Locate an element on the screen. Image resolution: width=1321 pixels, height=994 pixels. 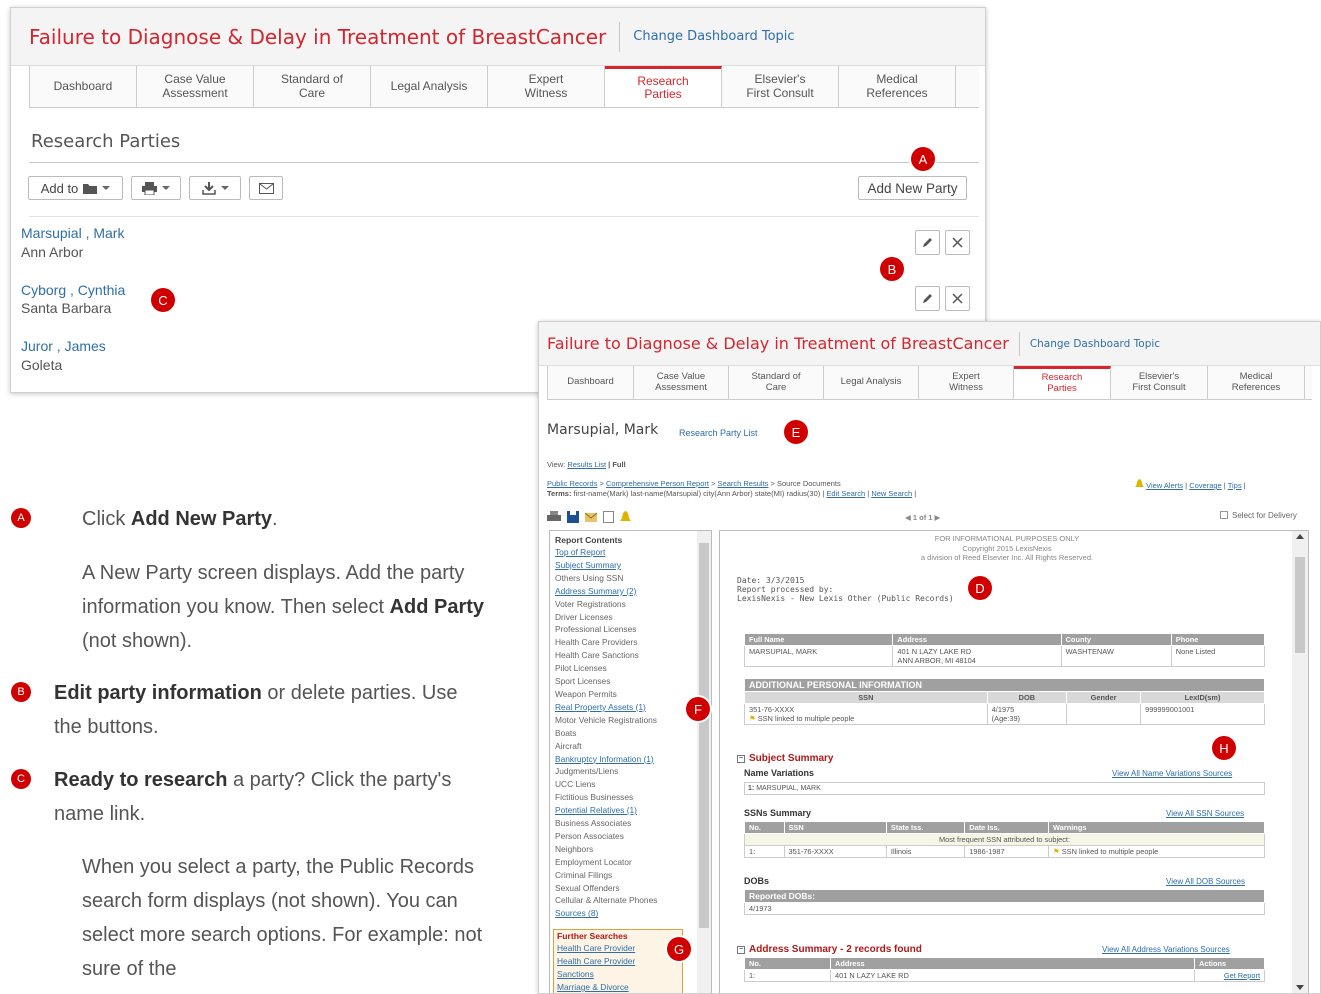
report-contents-item: Address Summary (2) is located at coordinates (630, 591).